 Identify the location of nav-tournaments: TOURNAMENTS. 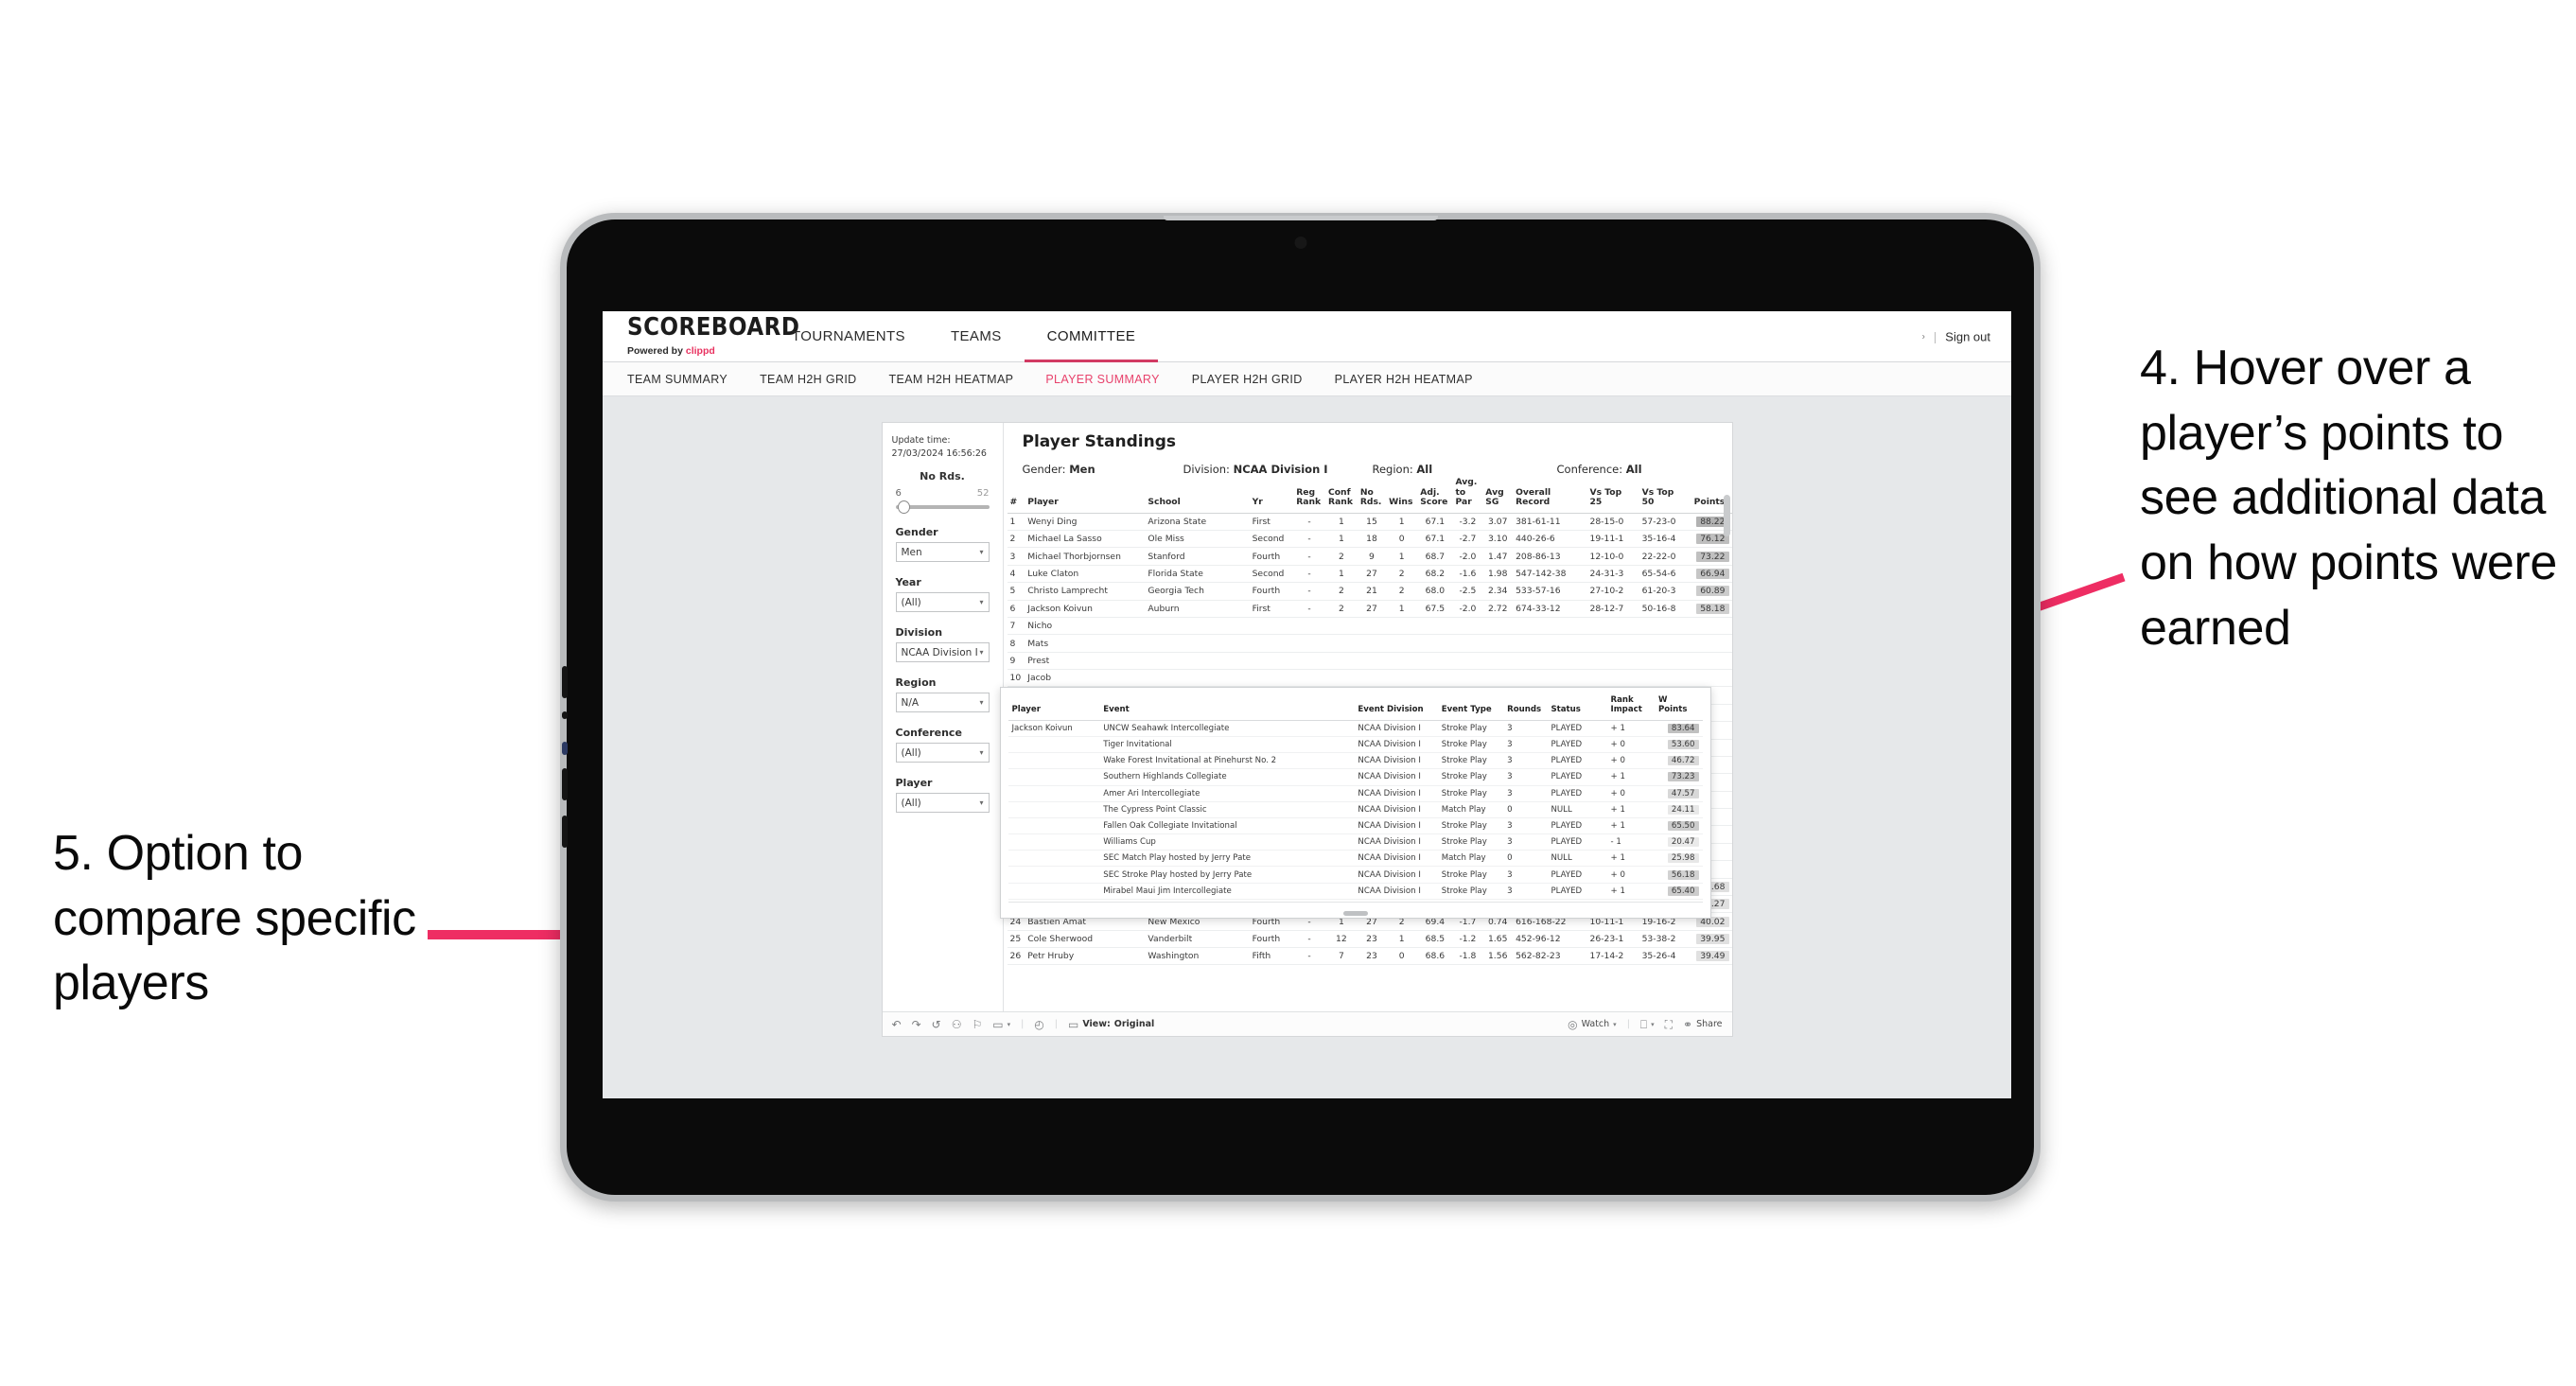
(849, 336).